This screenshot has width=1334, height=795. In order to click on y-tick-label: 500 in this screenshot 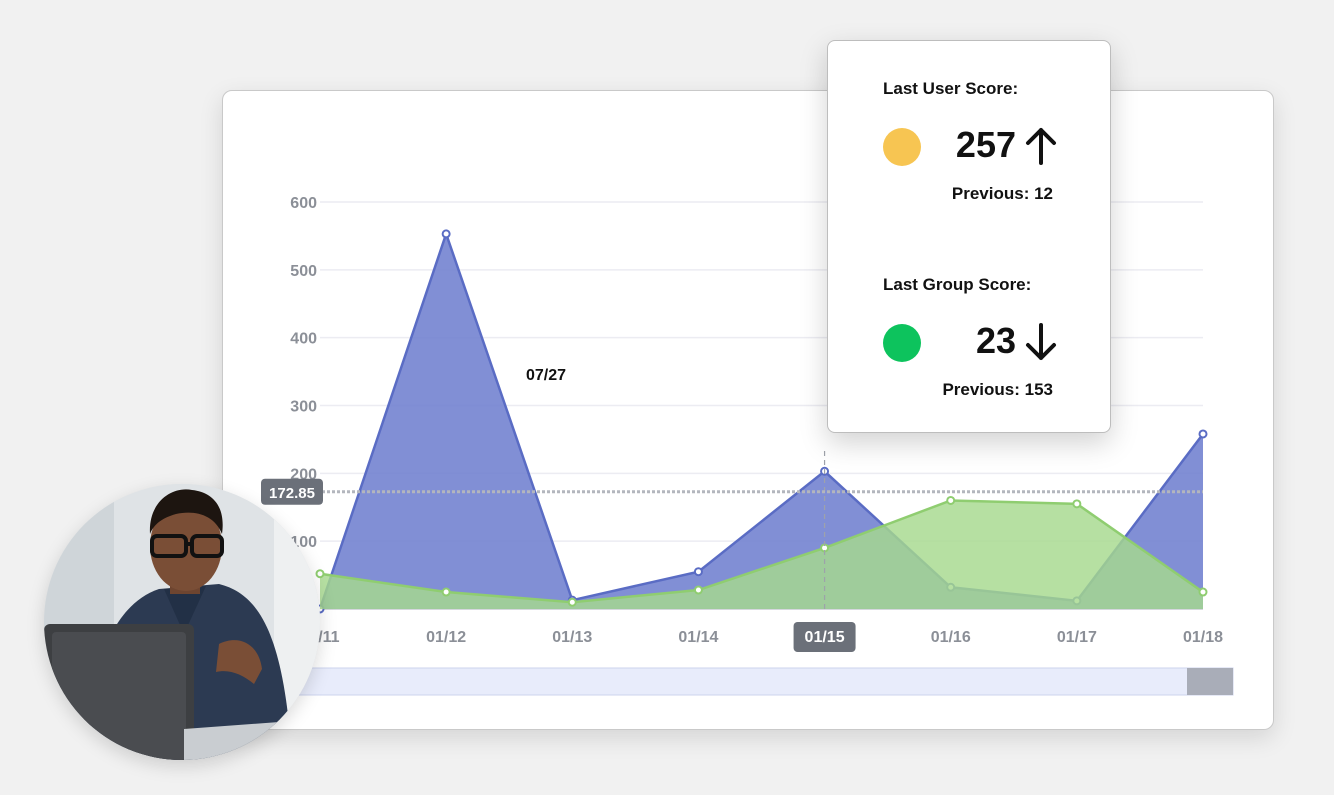, I will do `click(303, 271)`.